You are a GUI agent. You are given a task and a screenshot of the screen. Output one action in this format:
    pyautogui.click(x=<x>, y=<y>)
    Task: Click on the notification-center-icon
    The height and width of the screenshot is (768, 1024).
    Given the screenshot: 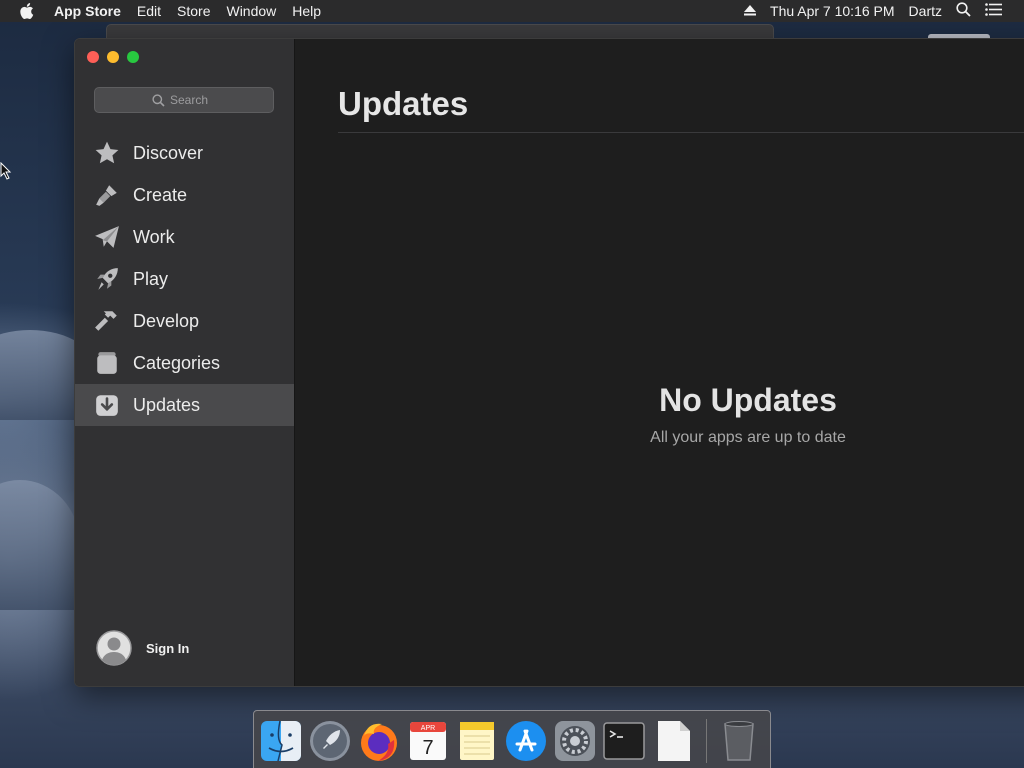 What is the action you would take?
    pyautogui.click(x=993, y=11)
    